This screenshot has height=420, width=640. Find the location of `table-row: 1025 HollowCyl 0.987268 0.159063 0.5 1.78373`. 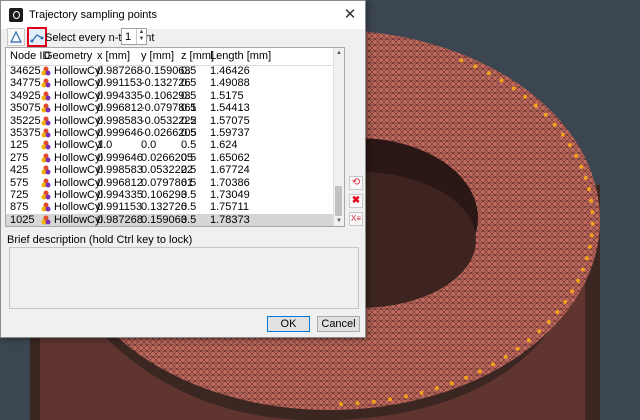

table-row: 1025 HollowCyl 0.987268 0.159063 0.5 1.78373 is located at coordinates (171, 219).